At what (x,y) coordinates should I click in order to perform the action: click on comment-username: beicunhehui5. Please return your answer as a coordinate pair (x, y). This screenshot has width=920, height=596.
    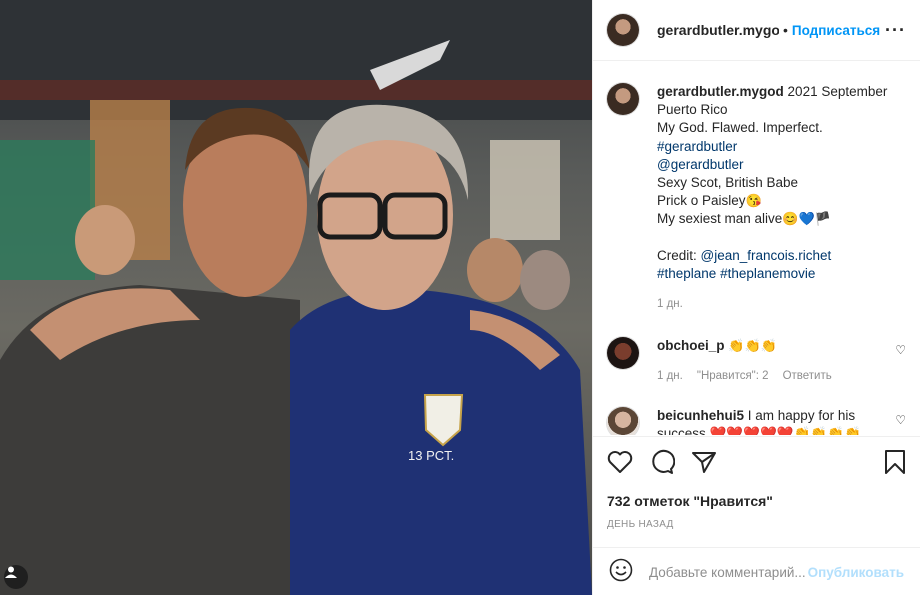
    Looking at the image, I should click on (700, 415).